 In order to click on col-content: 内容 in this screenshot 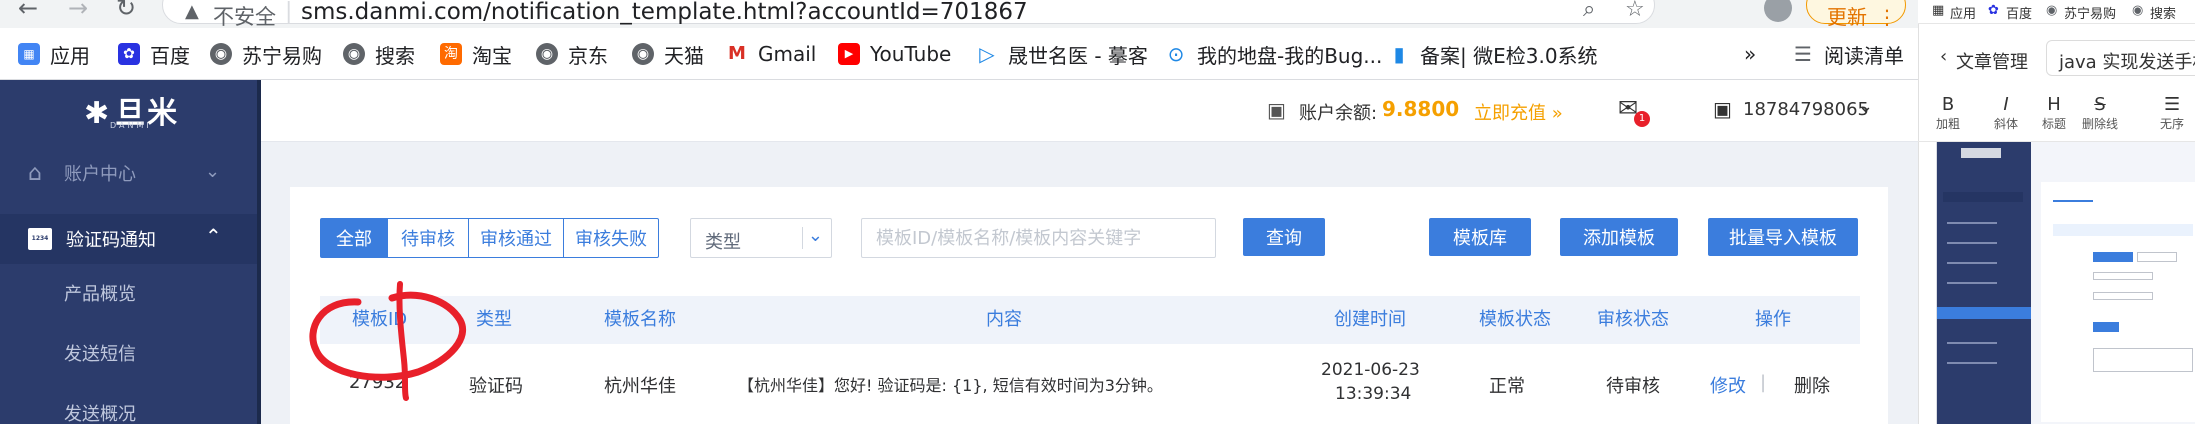, I will do `click(1004, 319)`.